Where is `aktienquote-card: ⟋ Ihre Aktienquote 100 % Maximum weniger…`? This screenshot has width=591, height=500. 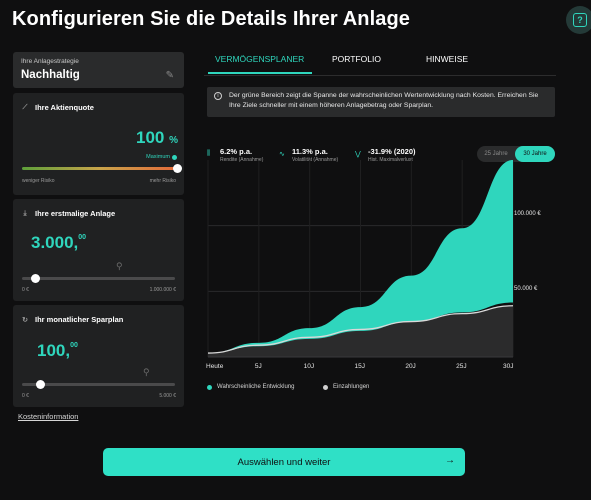
aktienquote-card: ⟋ Ihre Aktienquote 100 % Maximum weniger… is located at coordinates (98, 144).